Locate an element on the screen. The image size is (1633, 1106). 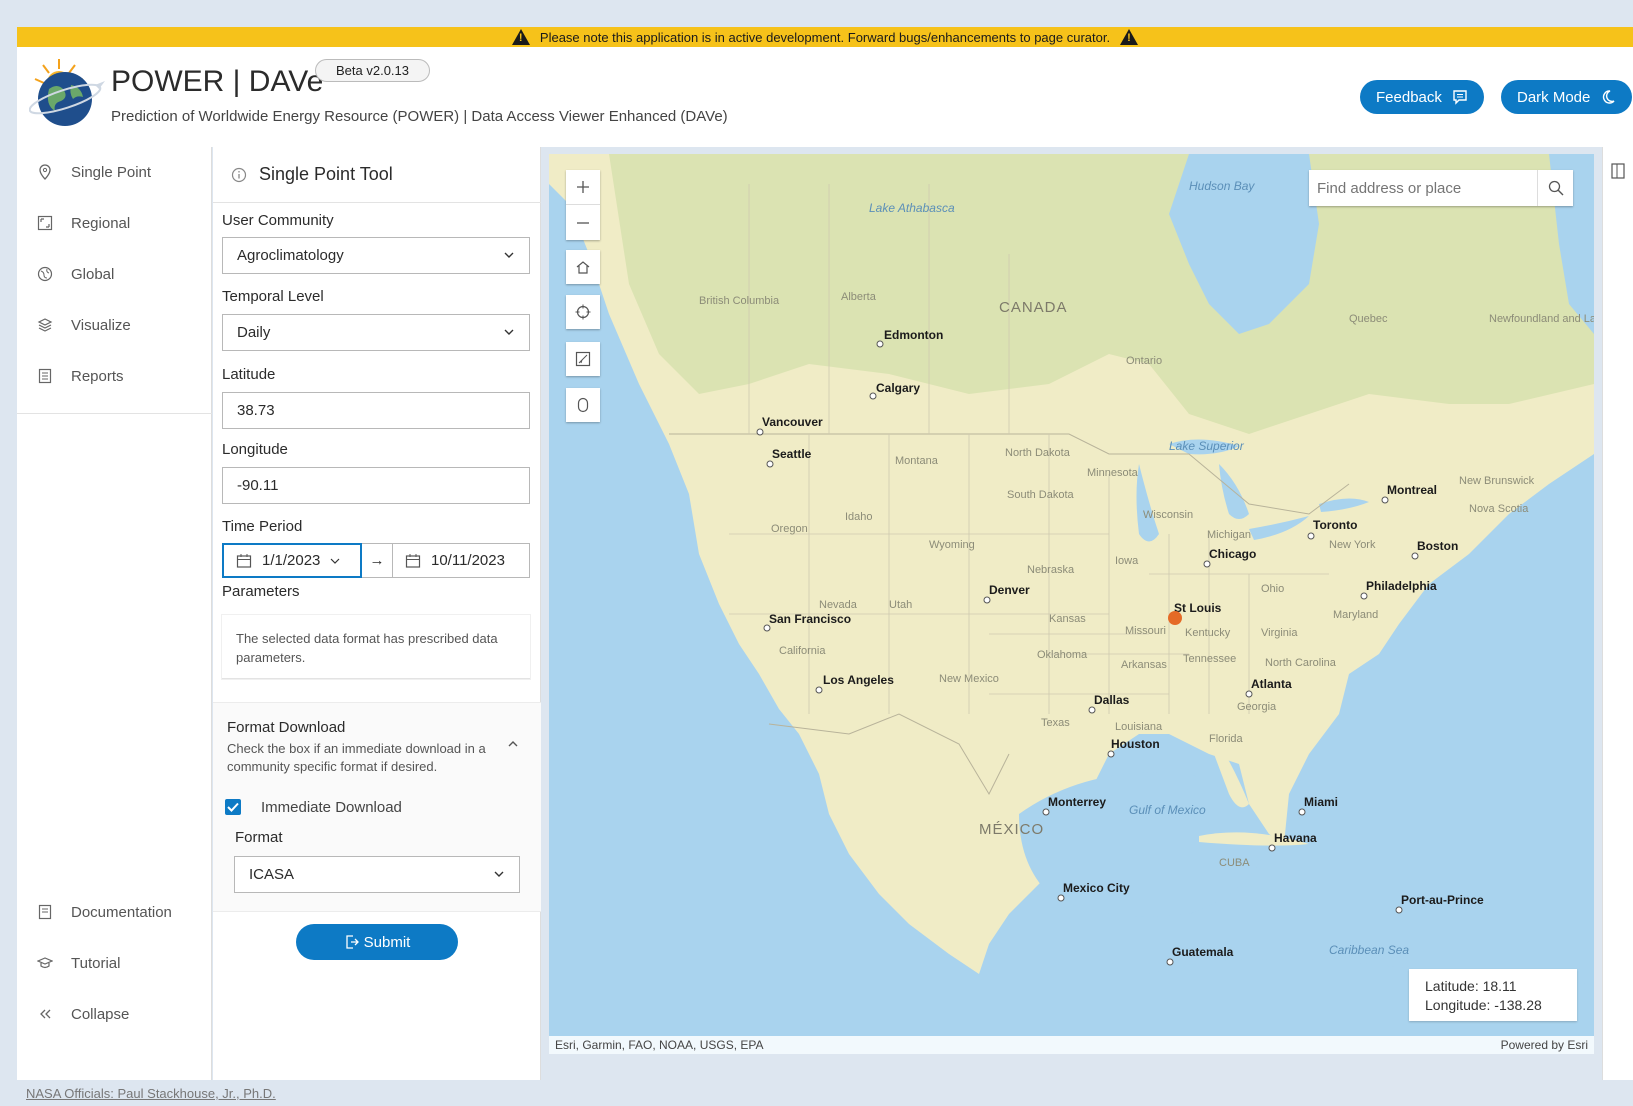
sidebar-item-tutorial: Tutorial is located at coordinates (114, 963).